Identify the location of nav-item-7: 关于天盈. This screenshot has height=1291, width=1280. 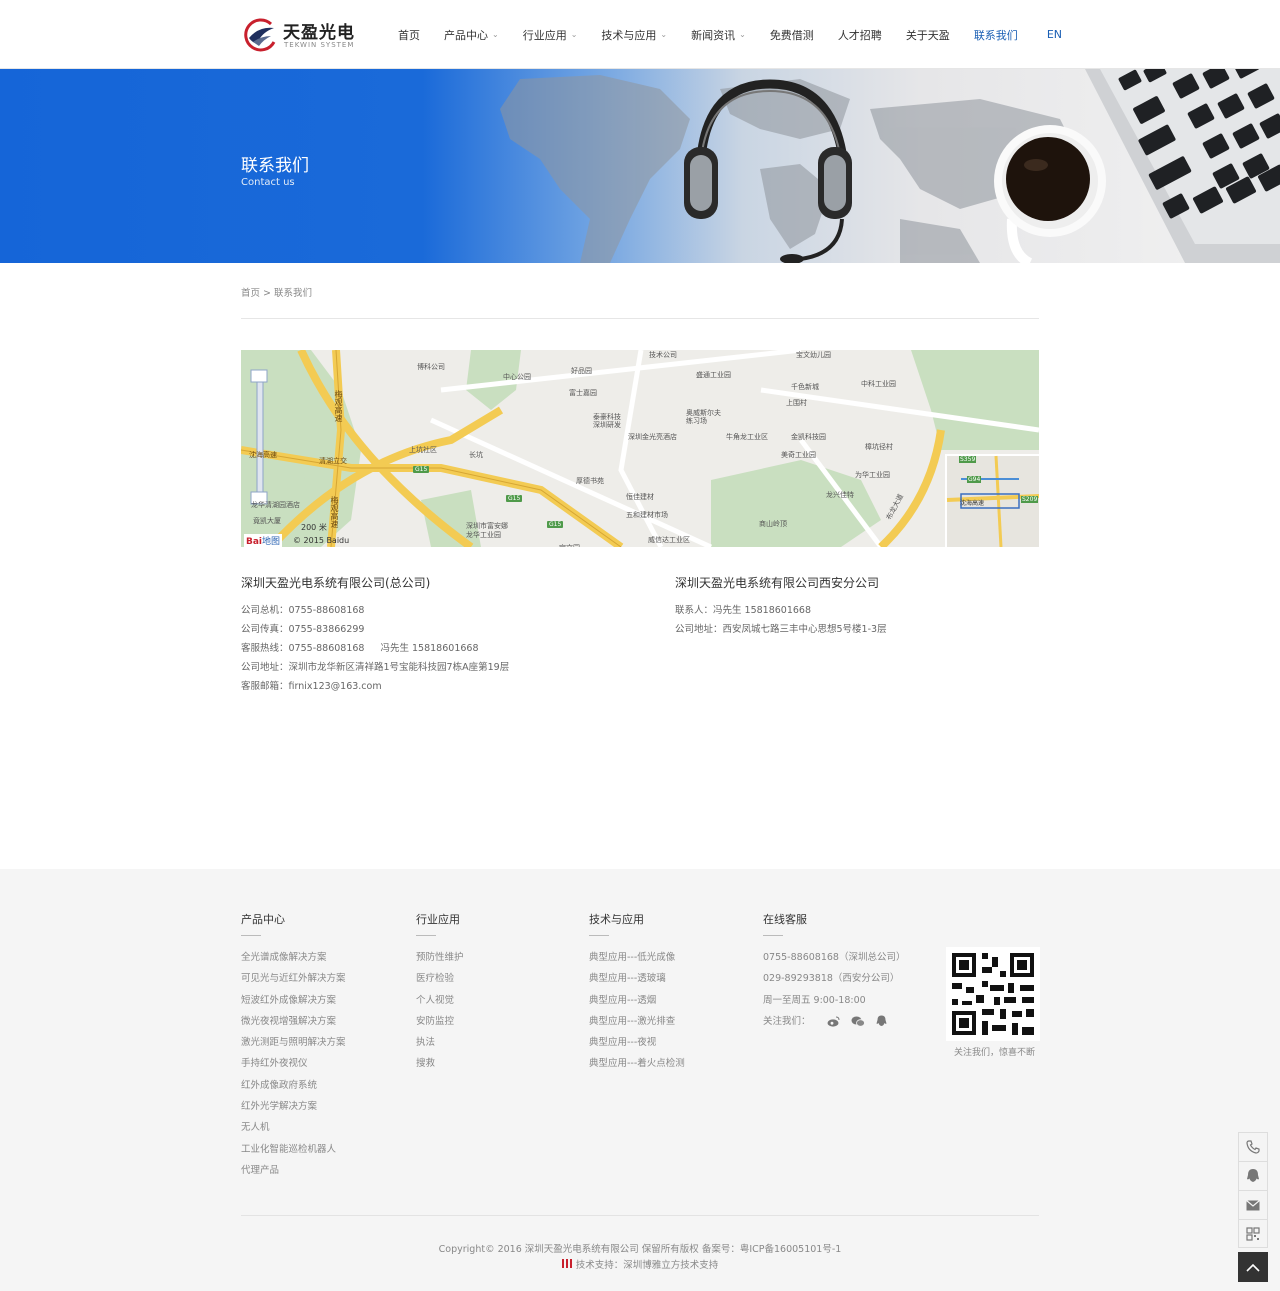
(928, 35).